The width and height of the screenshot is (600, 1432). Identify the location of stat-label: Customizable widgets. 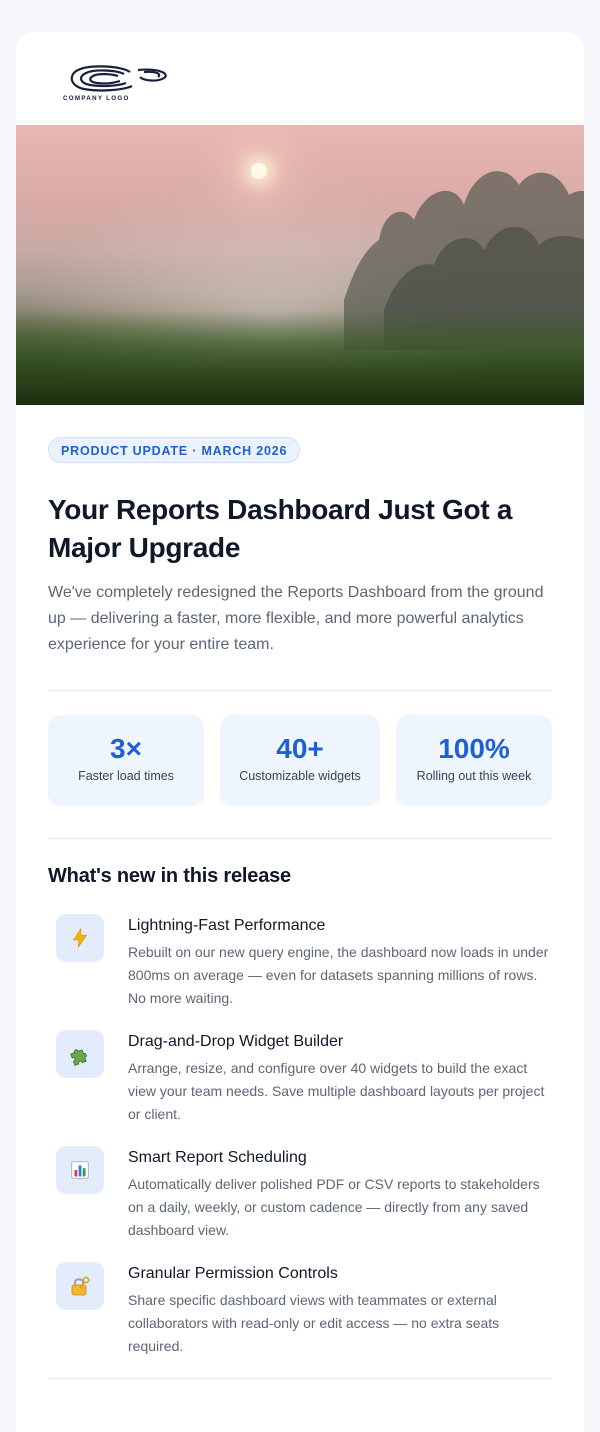
(300, 776).